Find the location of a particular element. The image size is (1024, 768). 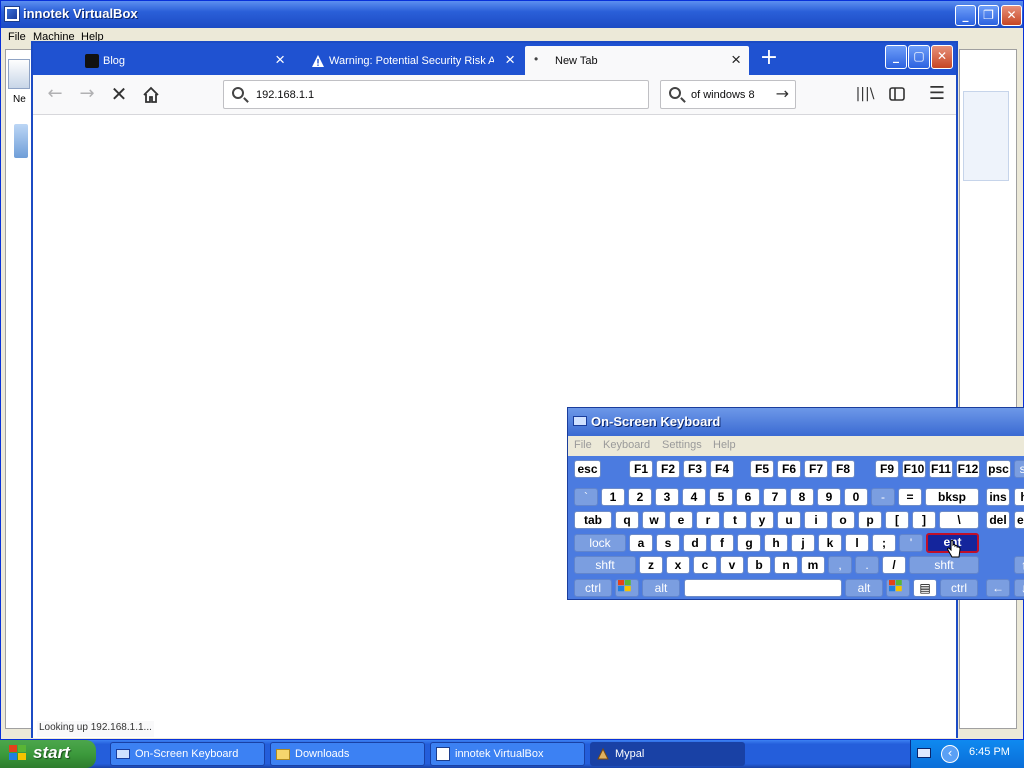

key-home: h is located at coordinates (1019, 497).